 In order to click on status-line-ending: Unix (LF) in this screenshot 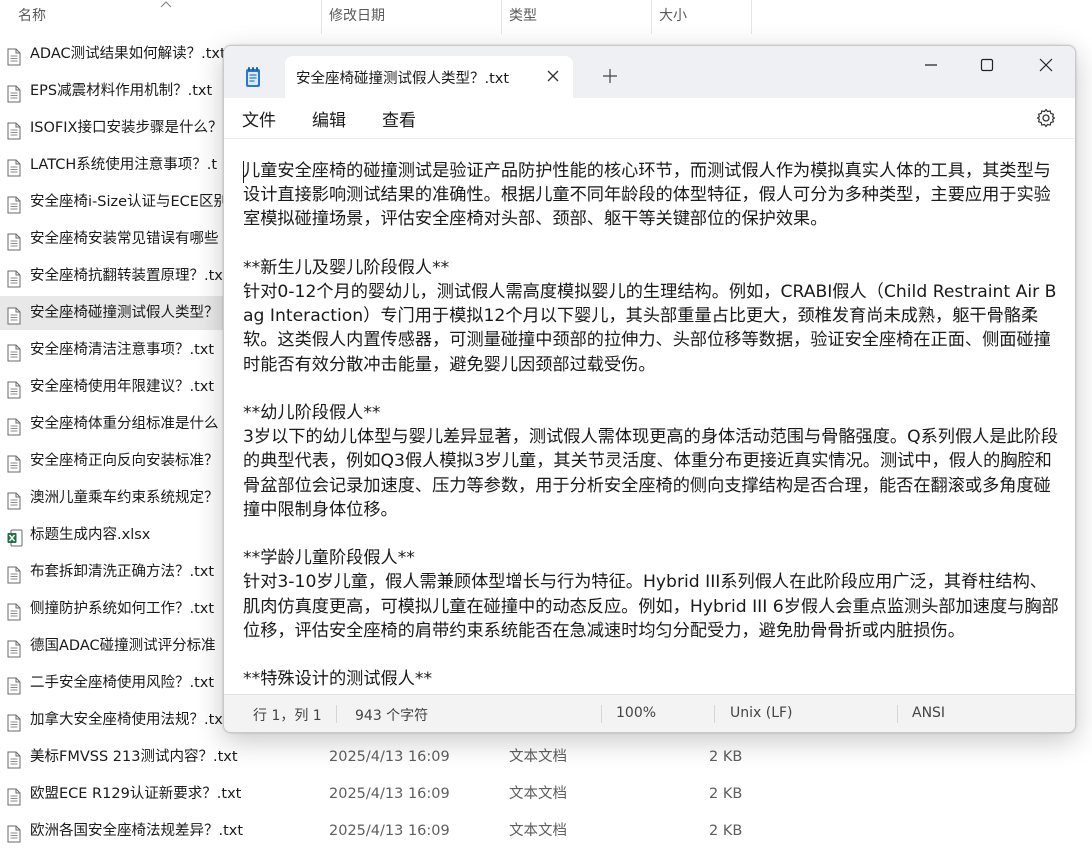, I will do `click(761, 713)`.